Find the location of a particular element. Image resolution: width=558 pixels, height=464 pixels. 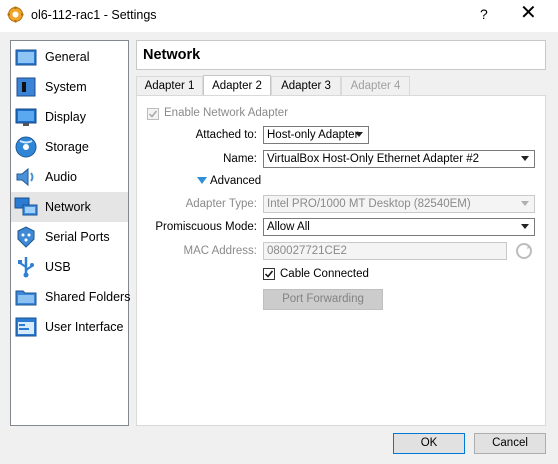

port-forwarding-button: Port Forwarding is located at coordinates (323, 299).